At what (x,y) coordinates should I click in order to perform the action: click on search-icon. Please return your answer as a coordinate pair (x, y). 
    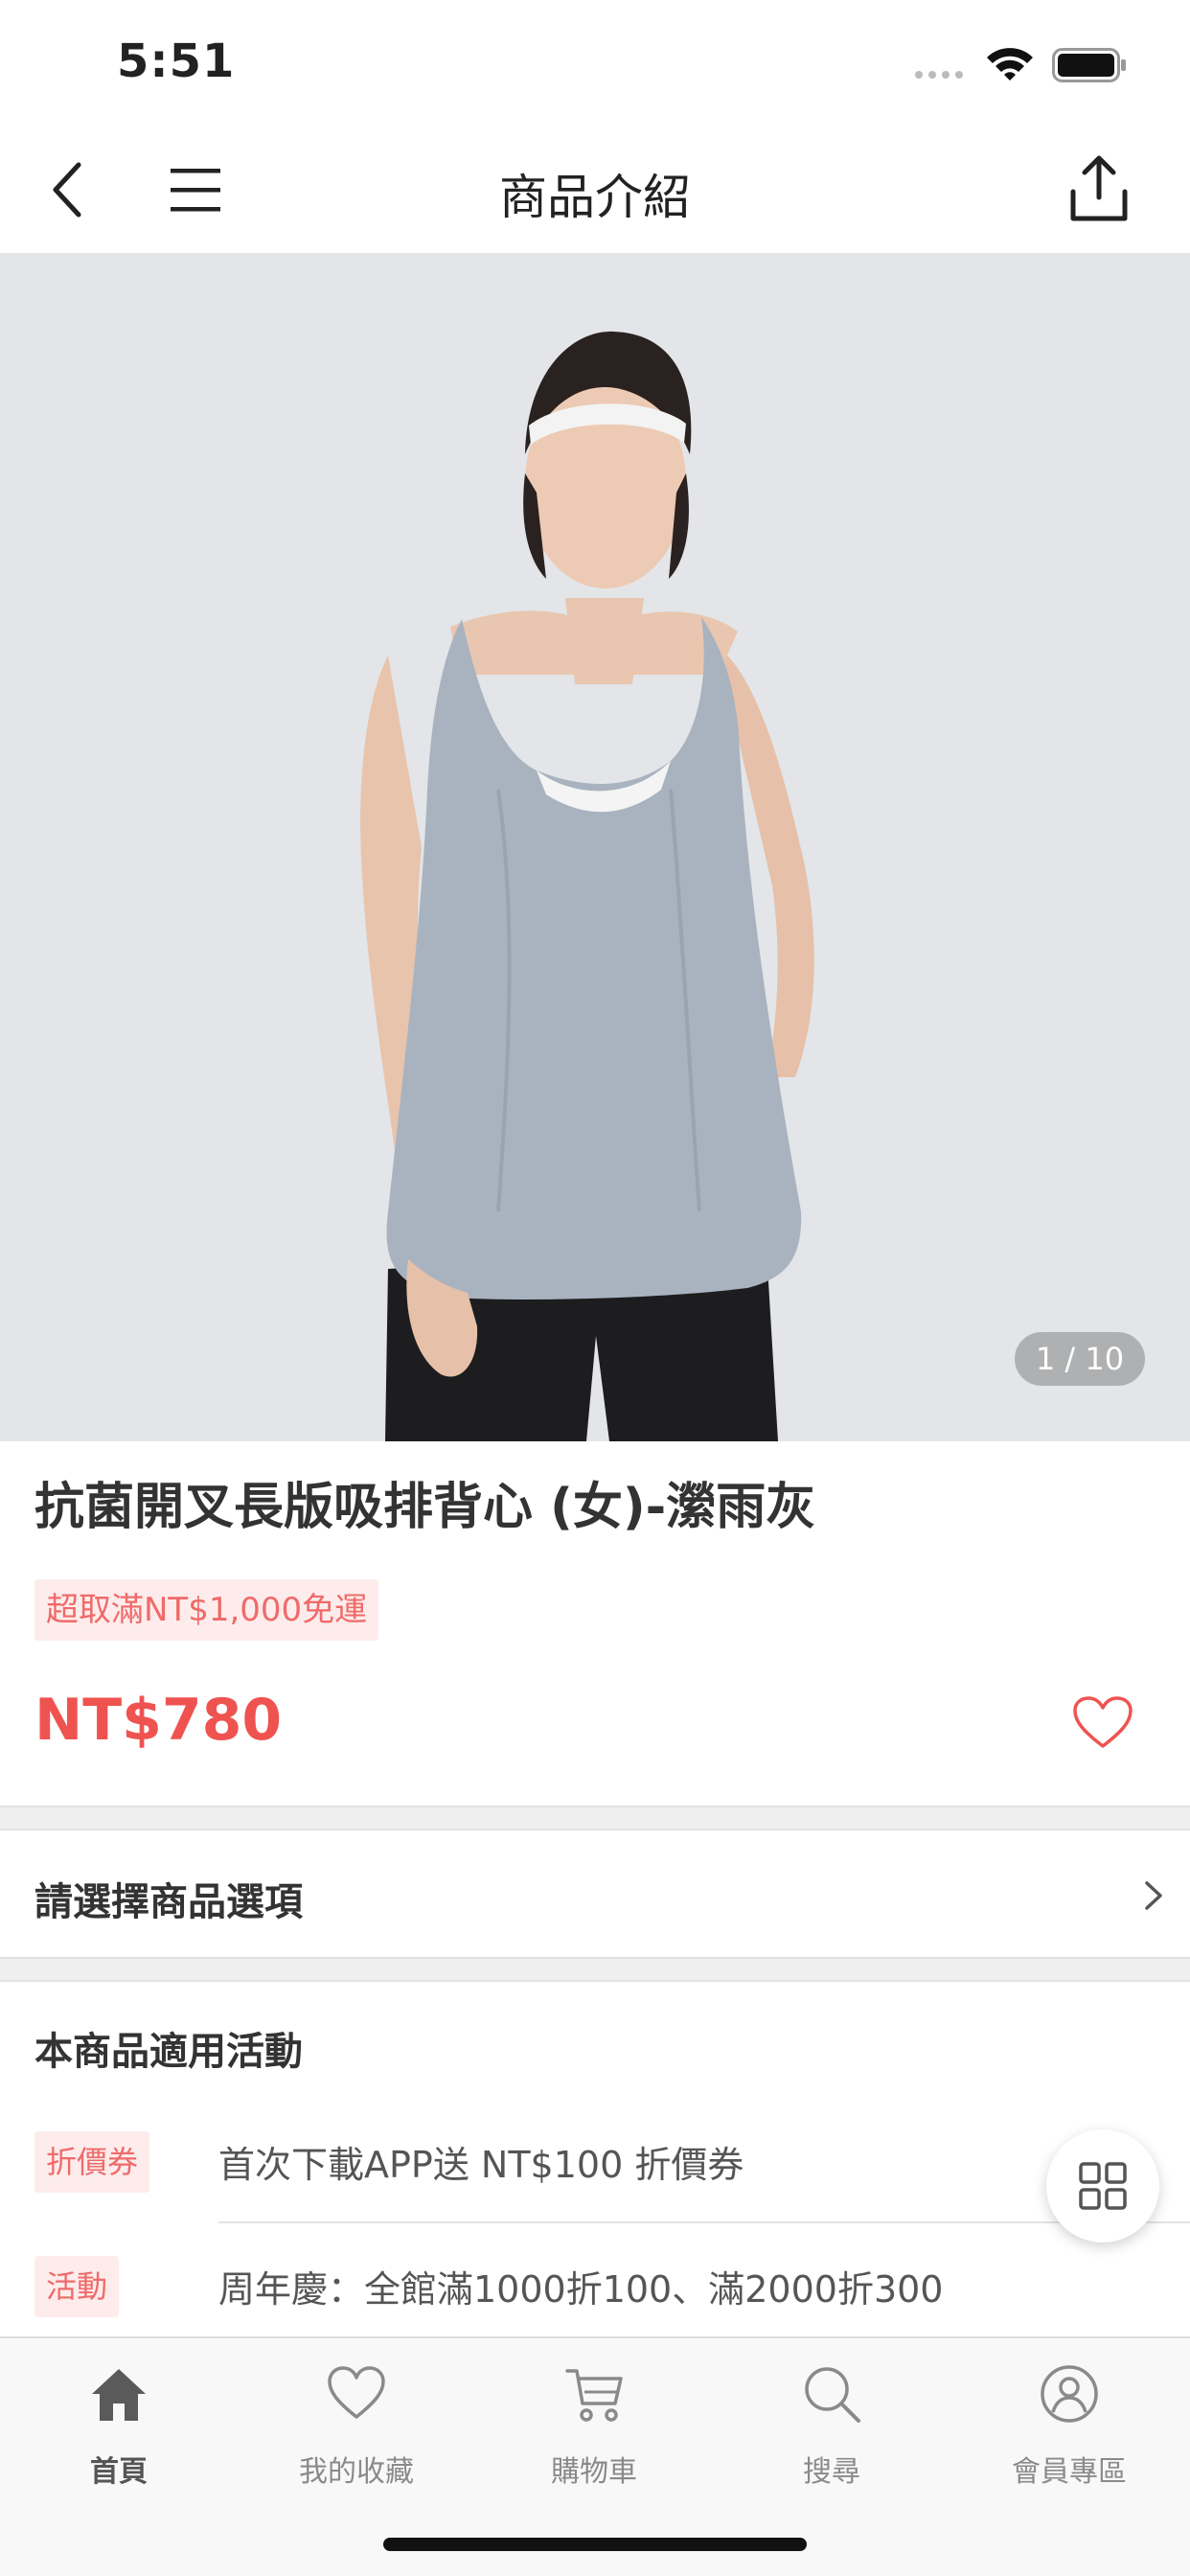
    Looking at the image, I should click on (833, 2395).